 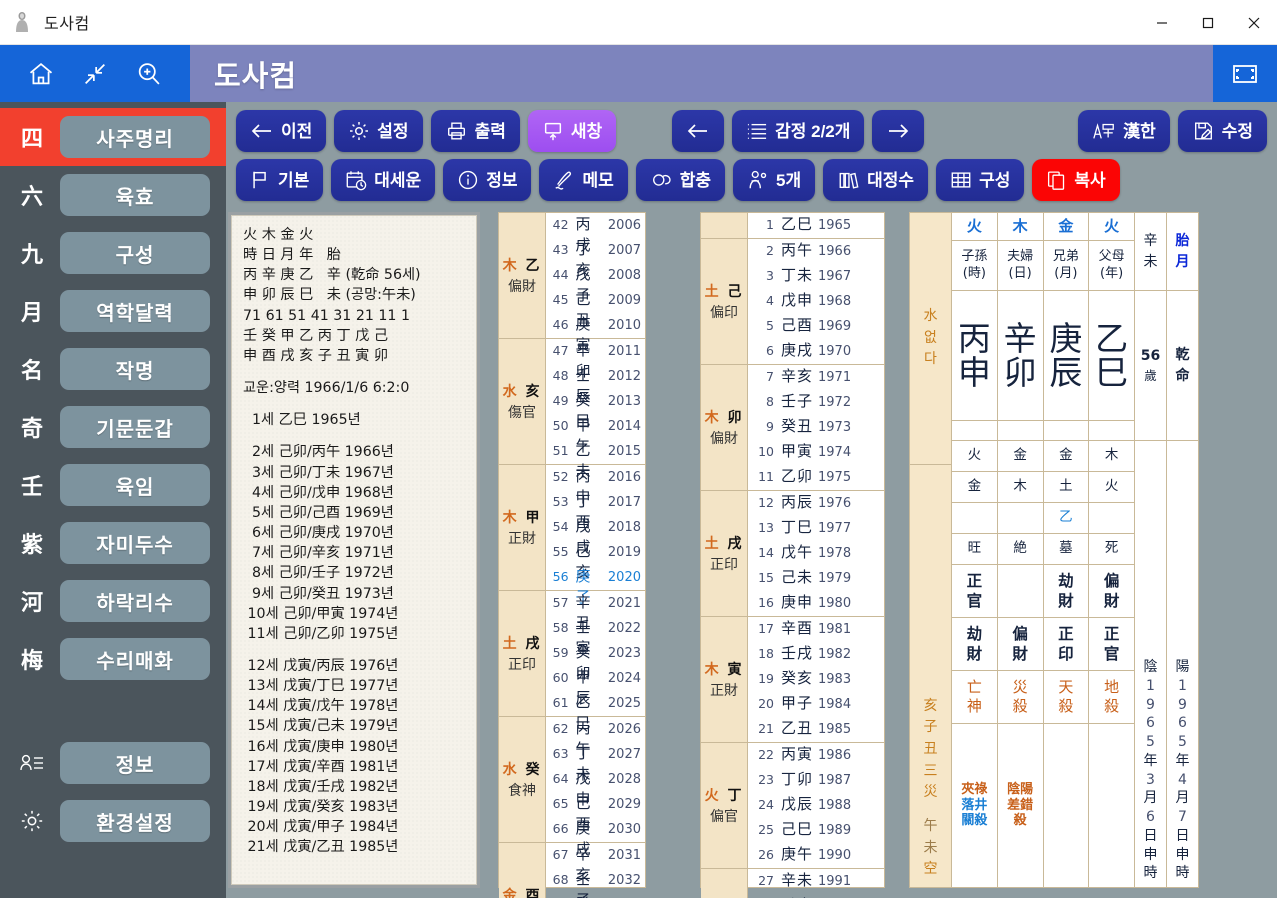 What do you see at coordinates (816, 679) in the screenshot?
I see `daeun-row: 19 癸亥 1983` at bounding box center [816, 679].